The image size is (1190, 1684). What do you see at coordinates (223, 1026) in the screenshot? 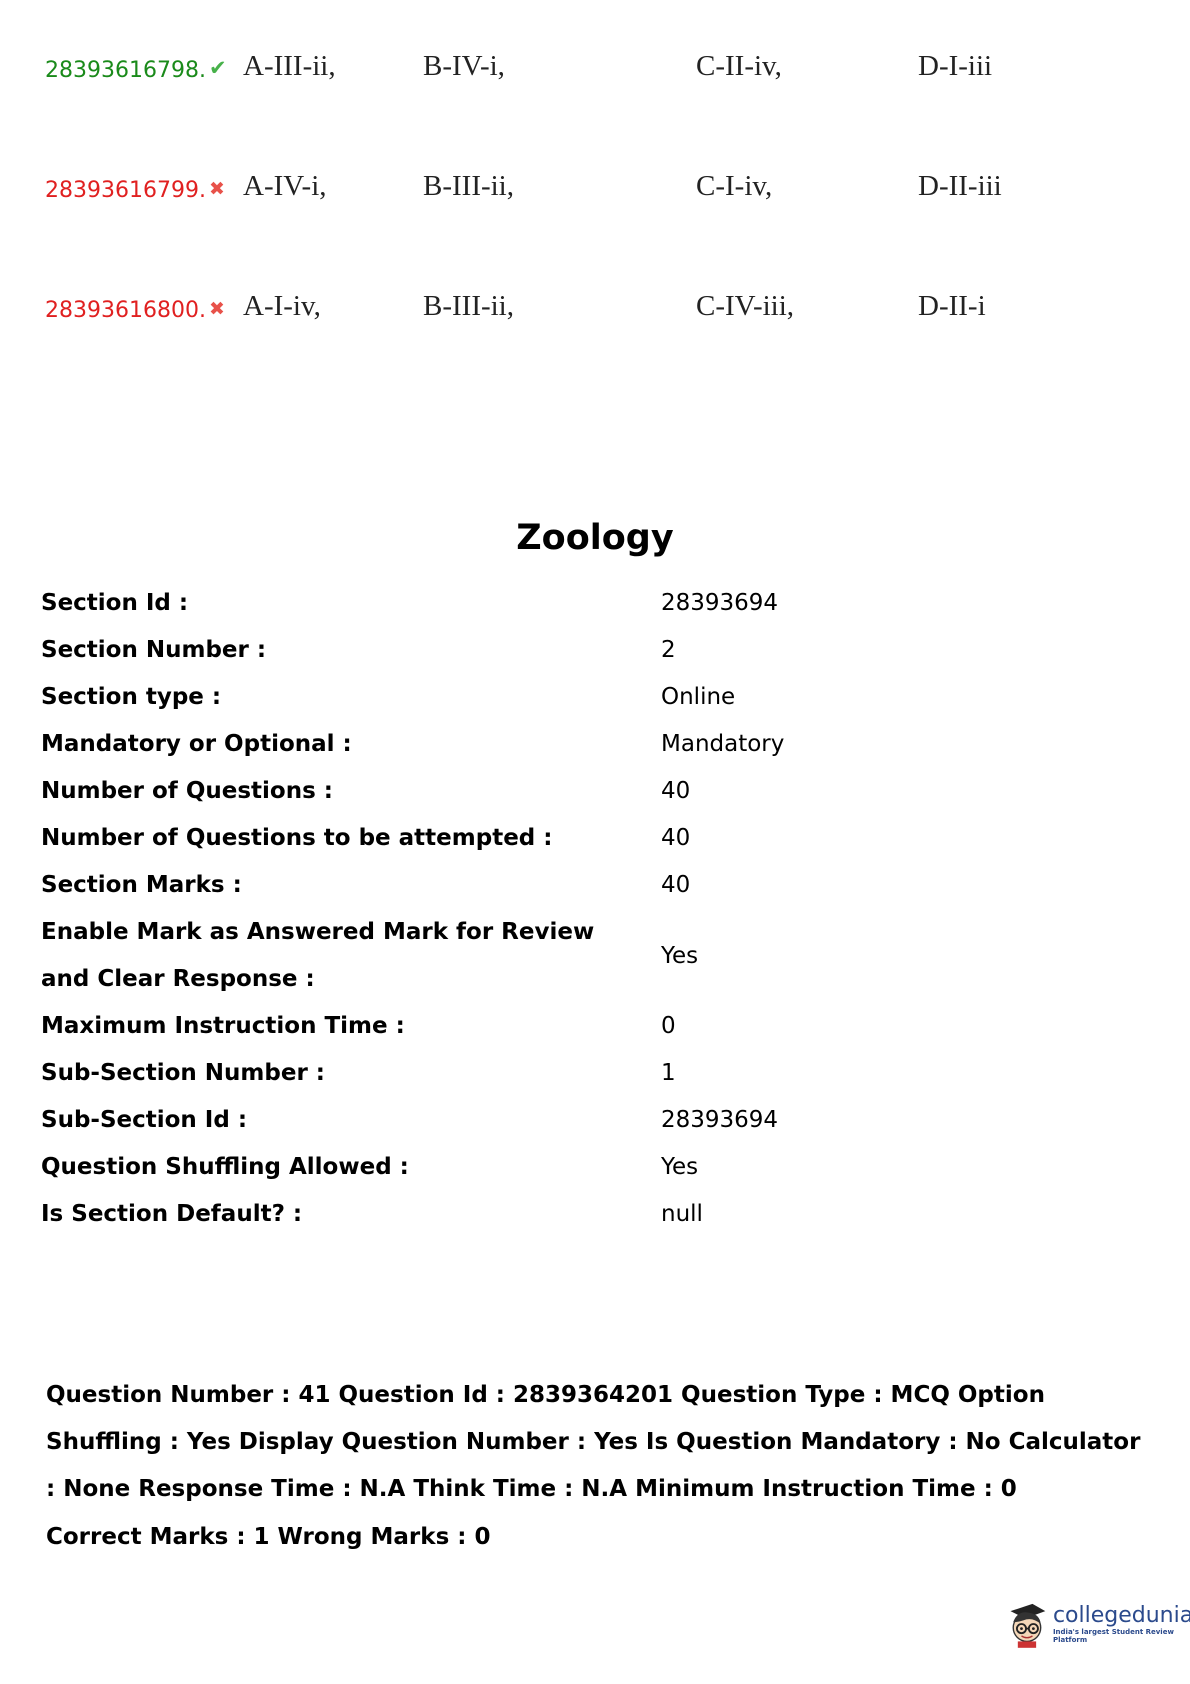
I see `info-label: Maximum Instruction Time :` at bounding box center [223, 1026].